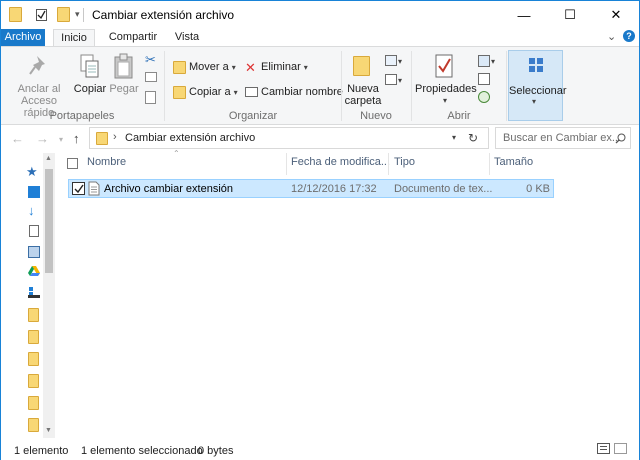 This screenshot has width=640, height=460. Describe the element at coordinates (150, 60) in the screenshot. I see `cut-icon: ✂` at that location.